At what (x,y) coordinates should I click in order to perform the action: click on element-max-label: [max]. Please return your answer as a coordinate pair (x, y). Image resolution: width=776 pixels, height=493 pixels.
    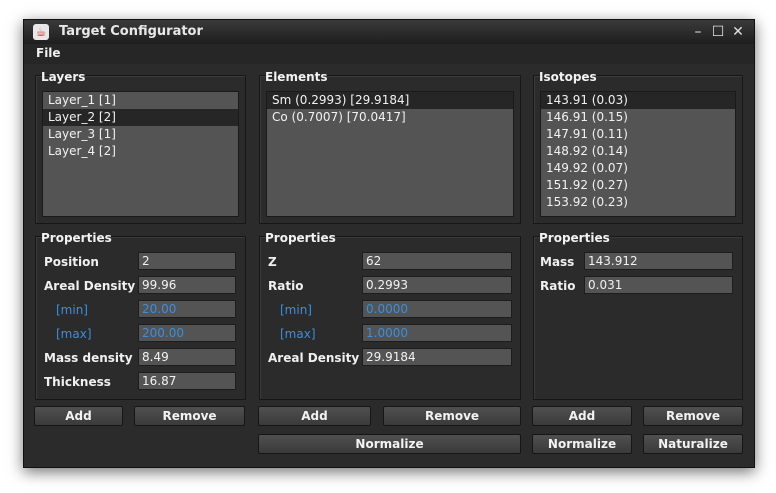
    Looking at the image, I should click on (298, 334).